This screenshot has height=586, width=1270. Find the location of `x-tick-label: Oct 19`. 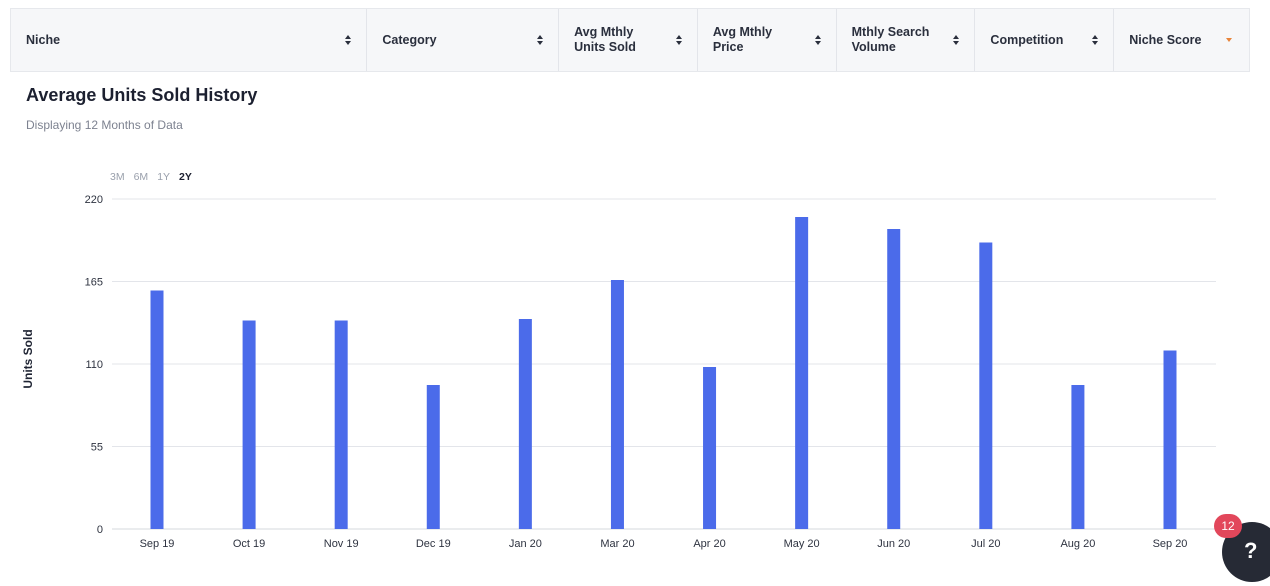

x-tick-label: Oct 19 is located at coordinates (249, 544).